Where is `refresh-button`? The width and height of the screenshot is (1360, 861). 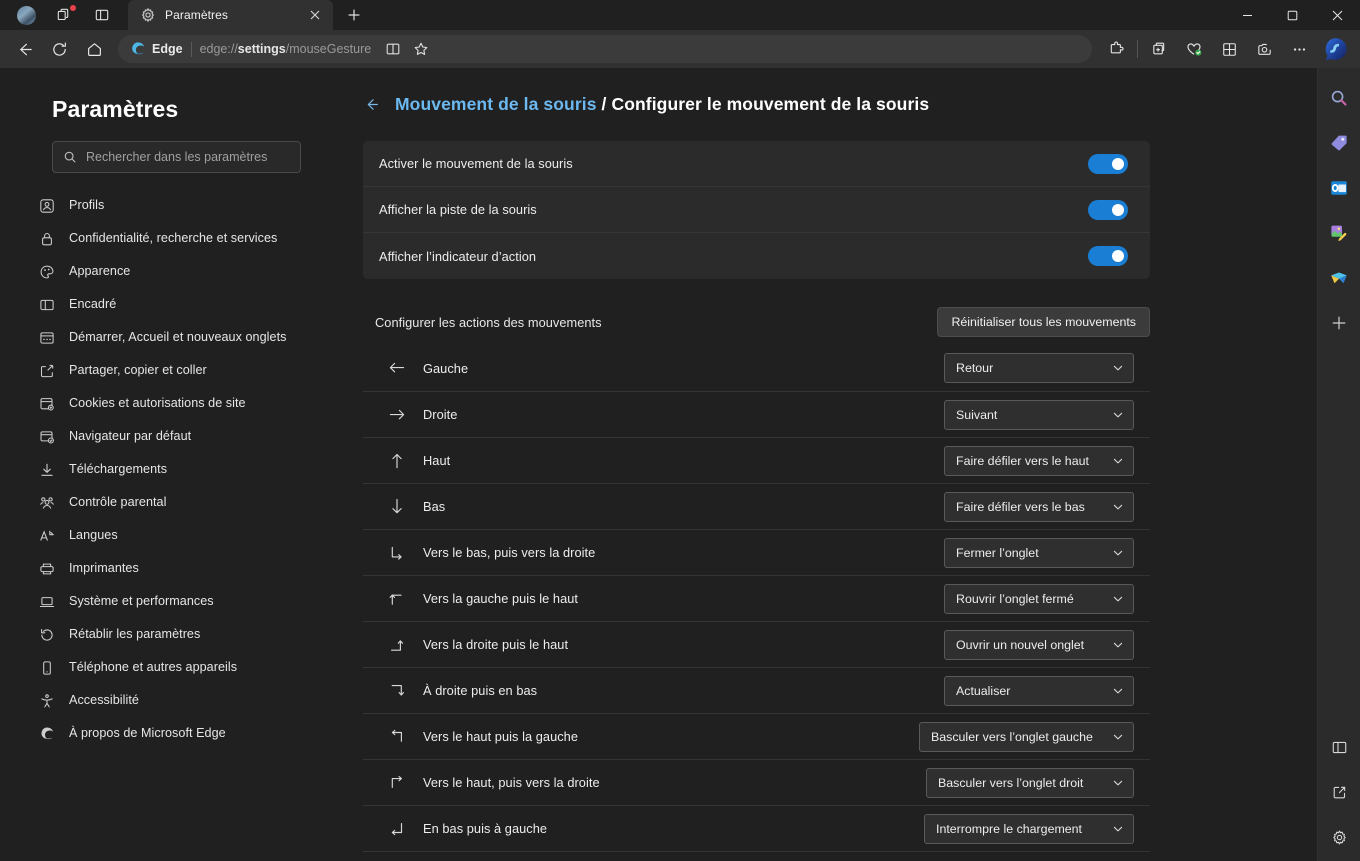
refresh-button is located at coordinates (59, 49).